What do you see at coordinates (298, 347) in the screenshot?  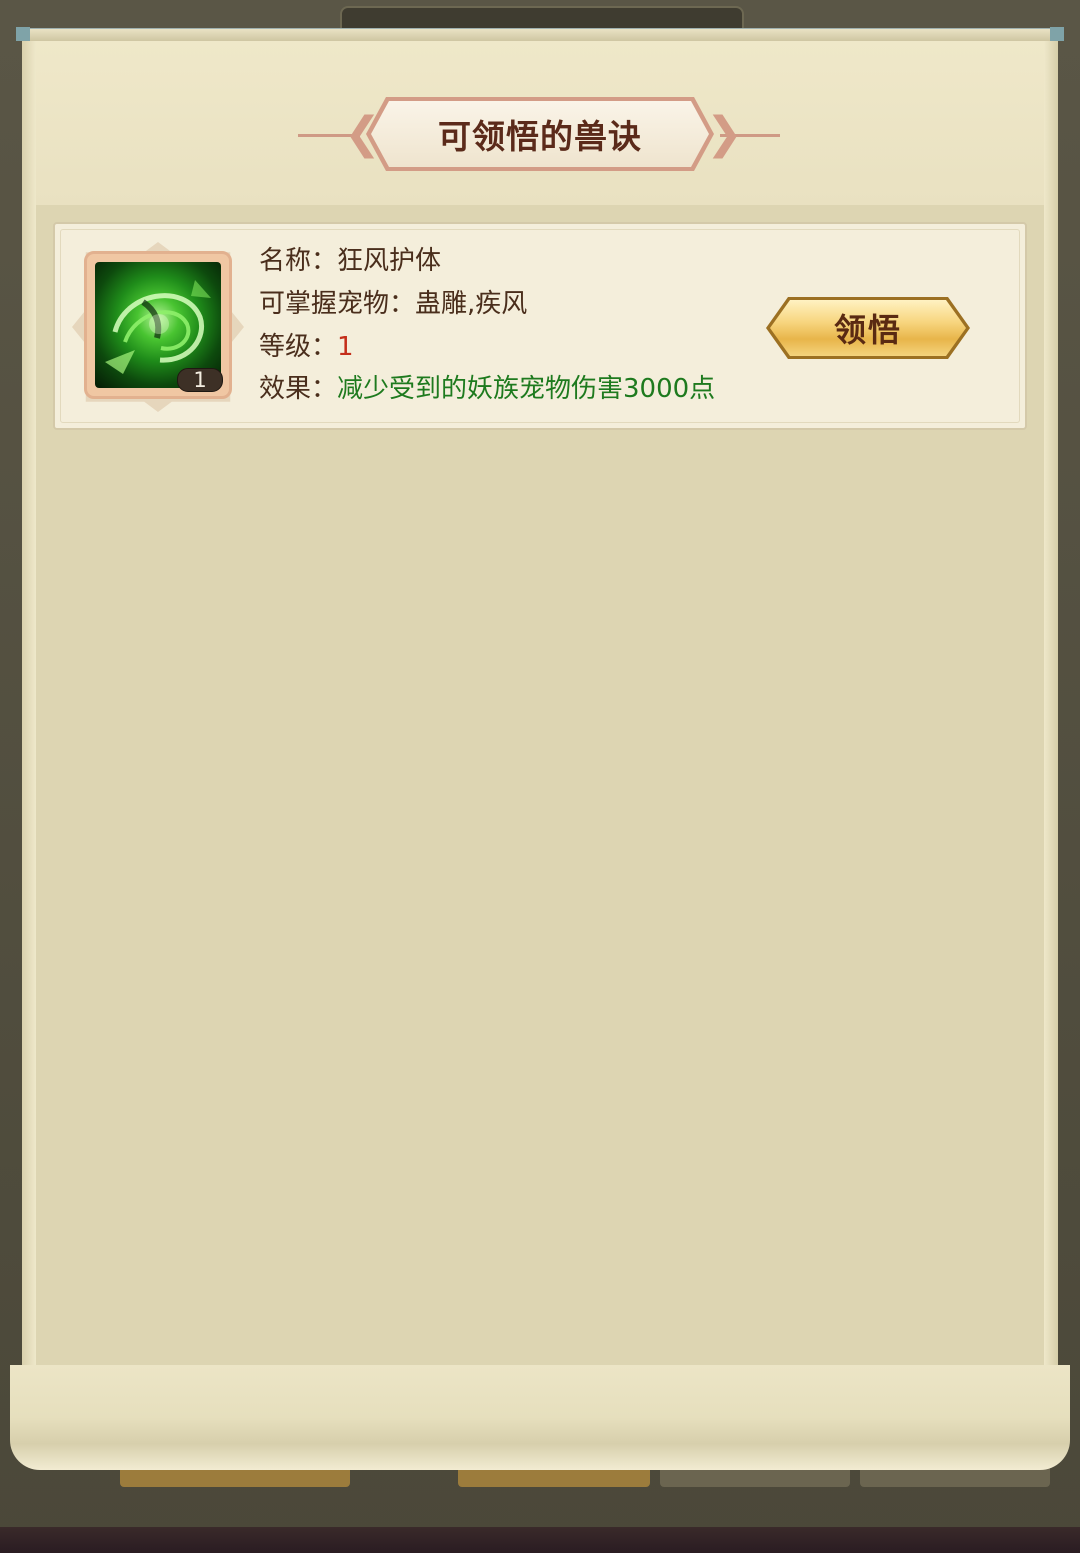 I see `skill-level-label: 等级：` at bounding box center [298, 347].